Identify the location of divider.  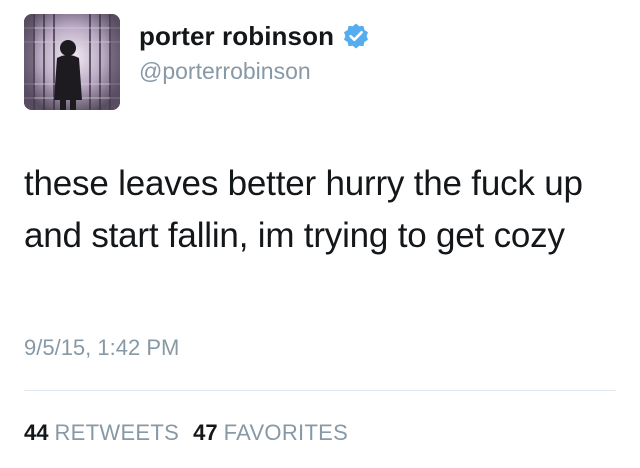
(320, 390).